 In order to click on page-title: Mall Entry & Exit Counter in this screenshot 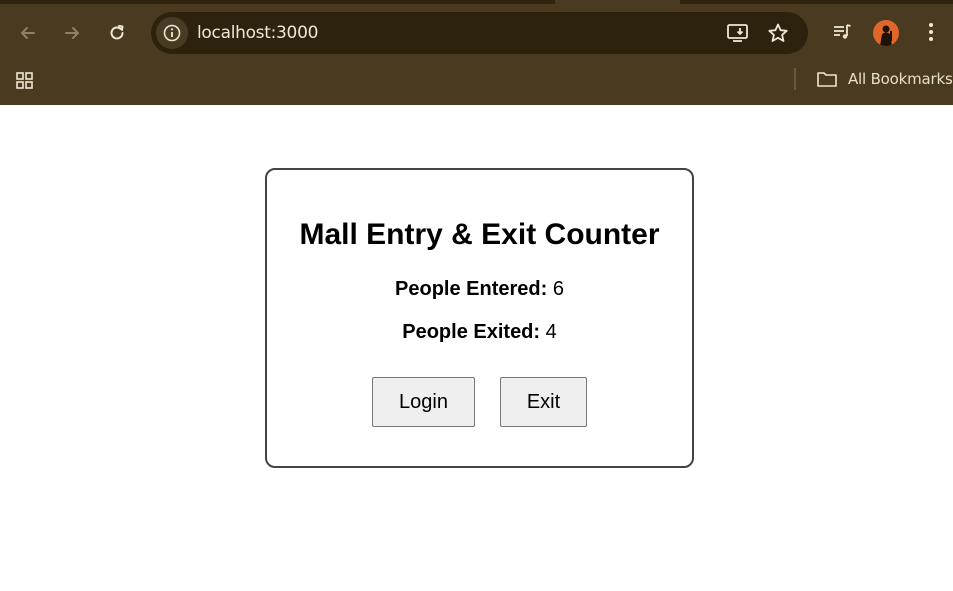, I will do `click(479, 234)`.